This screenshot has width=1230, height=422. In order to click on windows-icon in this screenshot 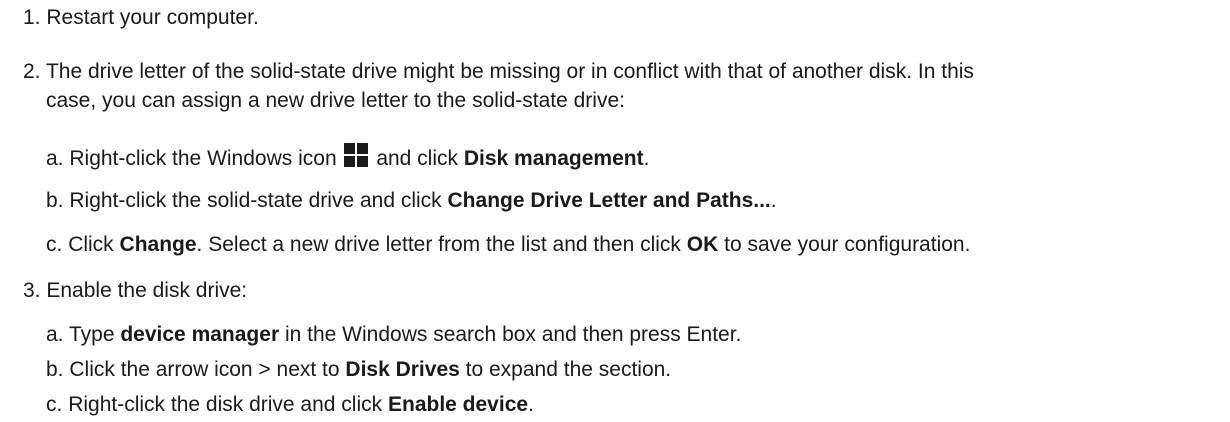, I will do `click(356, 155)`.